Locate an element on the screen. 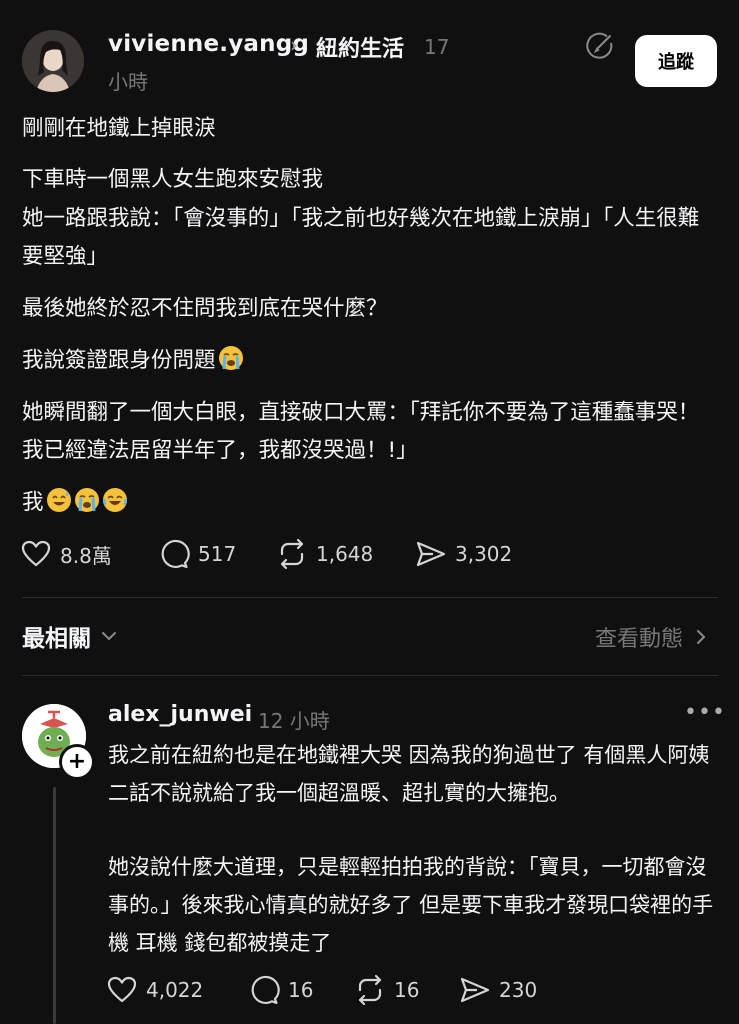 The image size is (739, 1024). comment-button: 517 is located at coordinates (197, 554).